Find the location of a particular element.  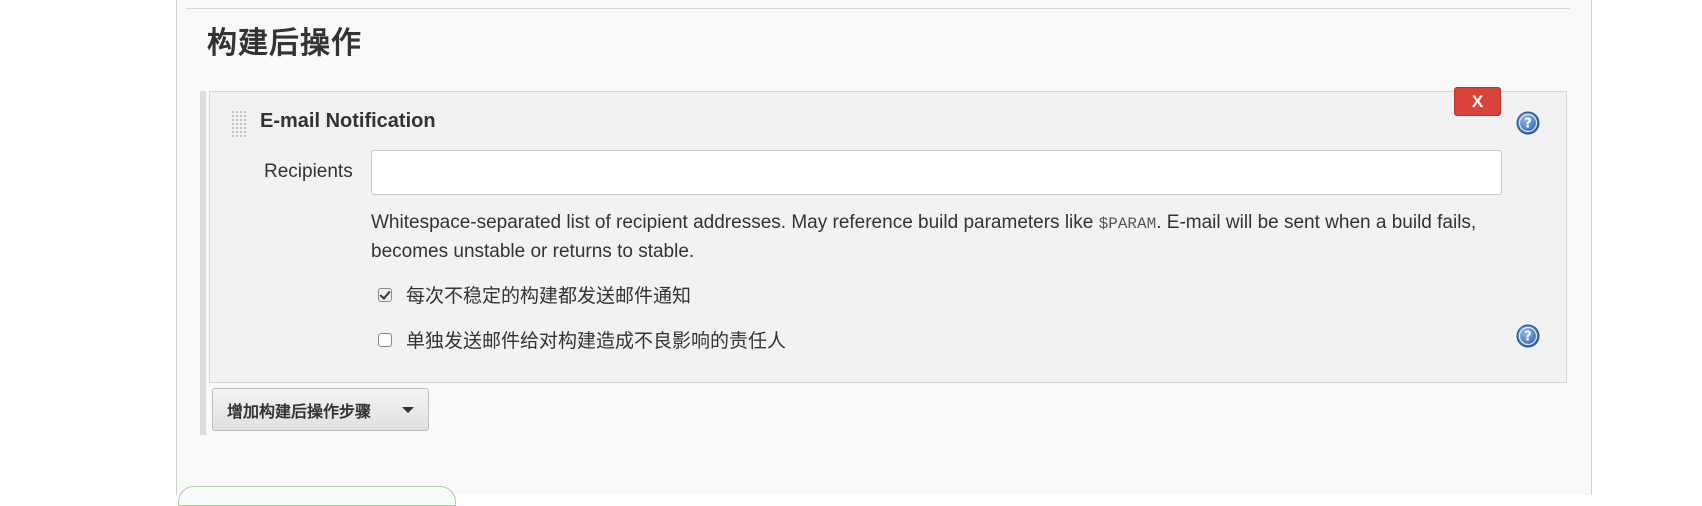

unstable-notify-checkbox is located at coordinates (385, 295).